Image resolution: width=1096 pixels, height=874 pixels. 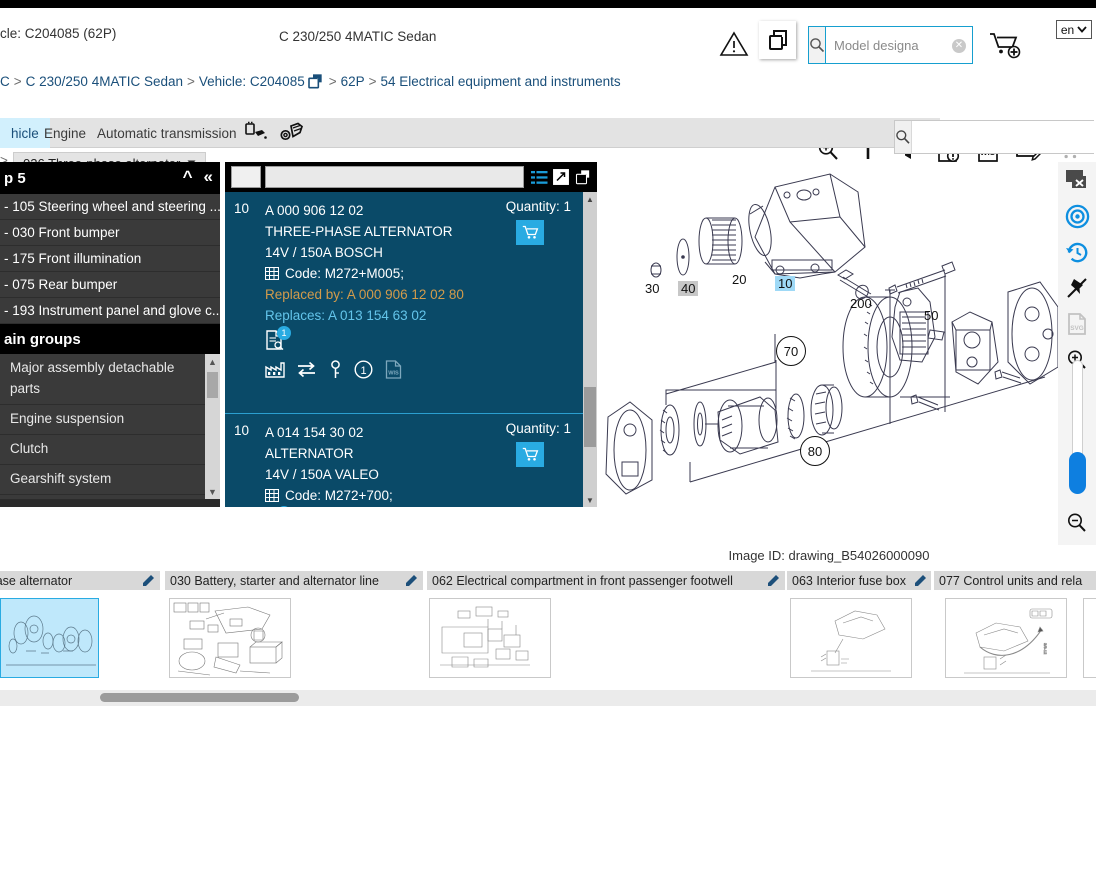 I want to click on factory-icon, so click(x=275, y=369).